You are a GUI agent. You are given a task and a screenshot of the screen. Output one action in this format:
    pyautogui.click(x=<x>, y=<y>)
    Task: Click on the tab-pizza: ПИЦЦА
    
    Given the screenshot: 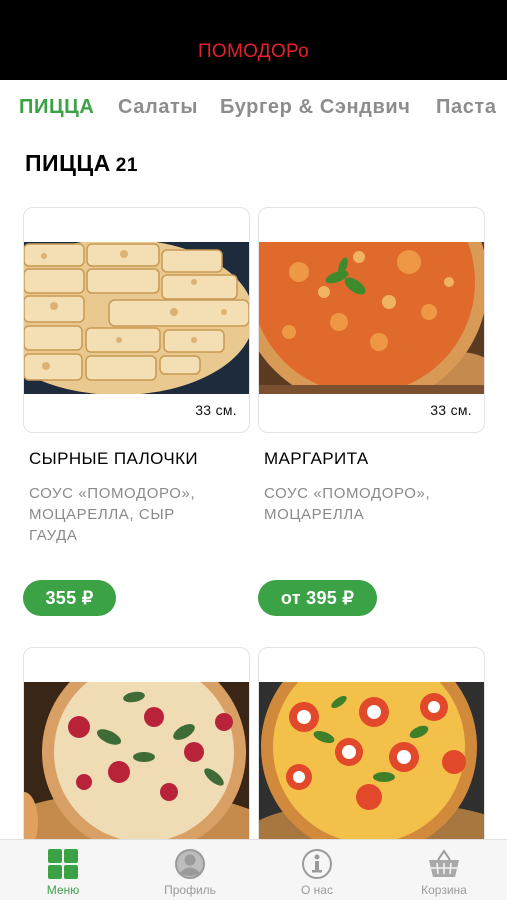 What is the action you would take?
    pyautogui.click(x=56, y=107)
    